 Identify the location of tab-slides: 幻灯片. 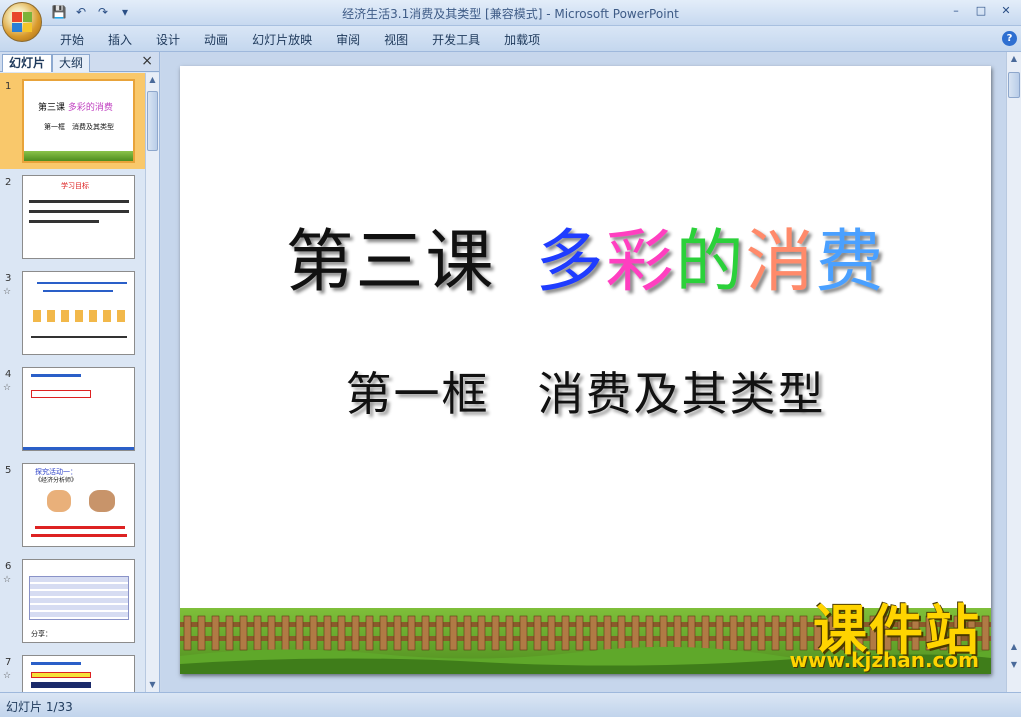
(27, 63).